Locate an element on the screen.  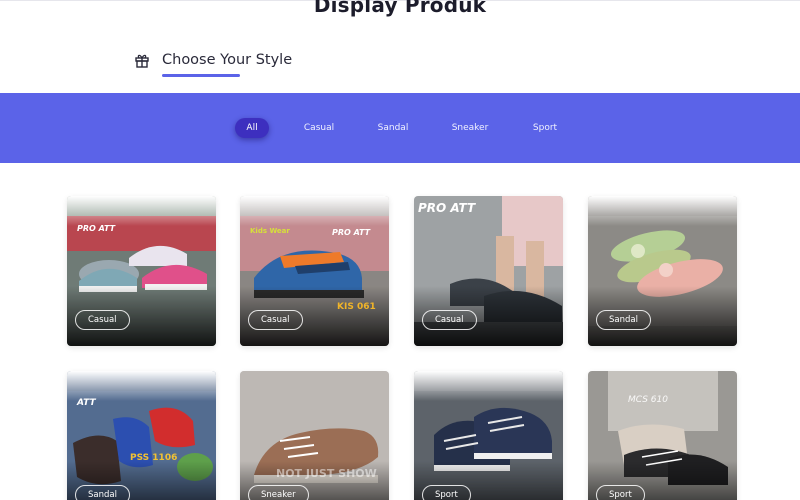
model-code: PSS 1106 is located at coordinates (154, 458).